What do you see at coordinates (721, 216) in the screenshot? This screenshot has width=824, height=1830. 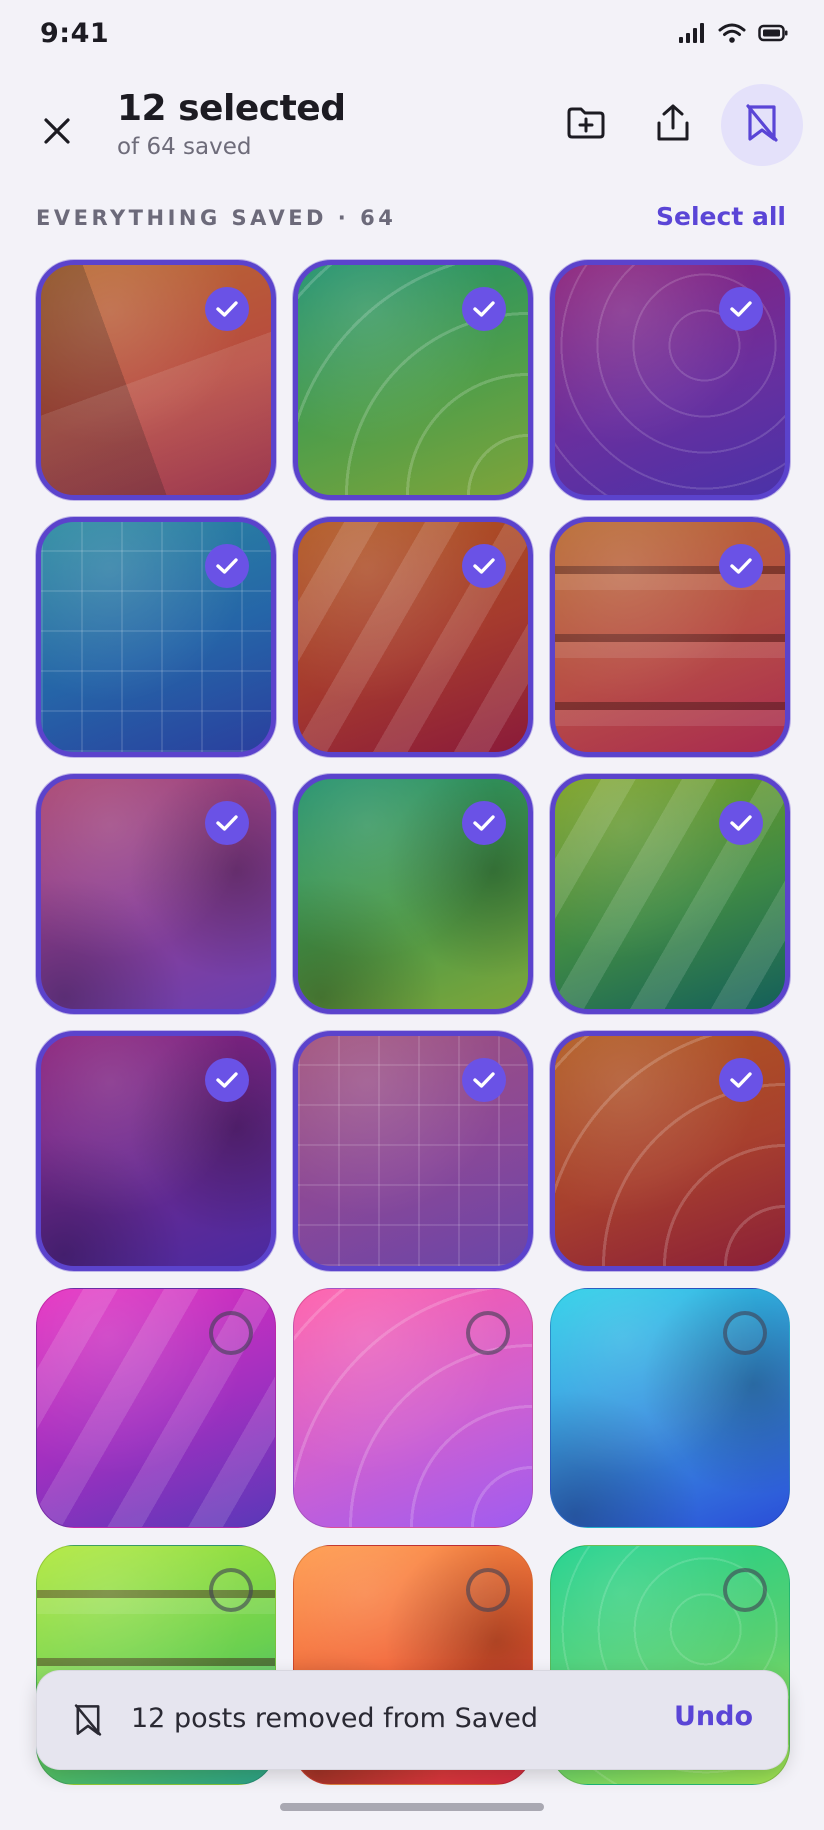 I see `select-all-button: Select all` at bounding box center [721, 216].